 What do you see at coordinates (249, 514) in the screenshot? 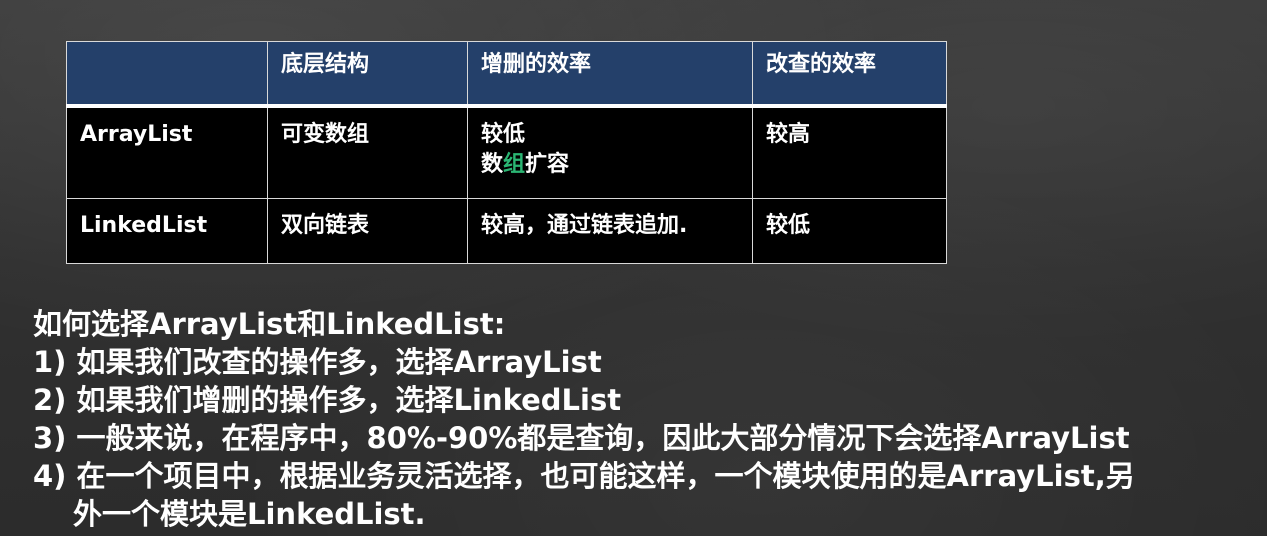
I see `guidance-item-continuation: 外一个模块是LinkedList.` at bounding box center [249, 514].